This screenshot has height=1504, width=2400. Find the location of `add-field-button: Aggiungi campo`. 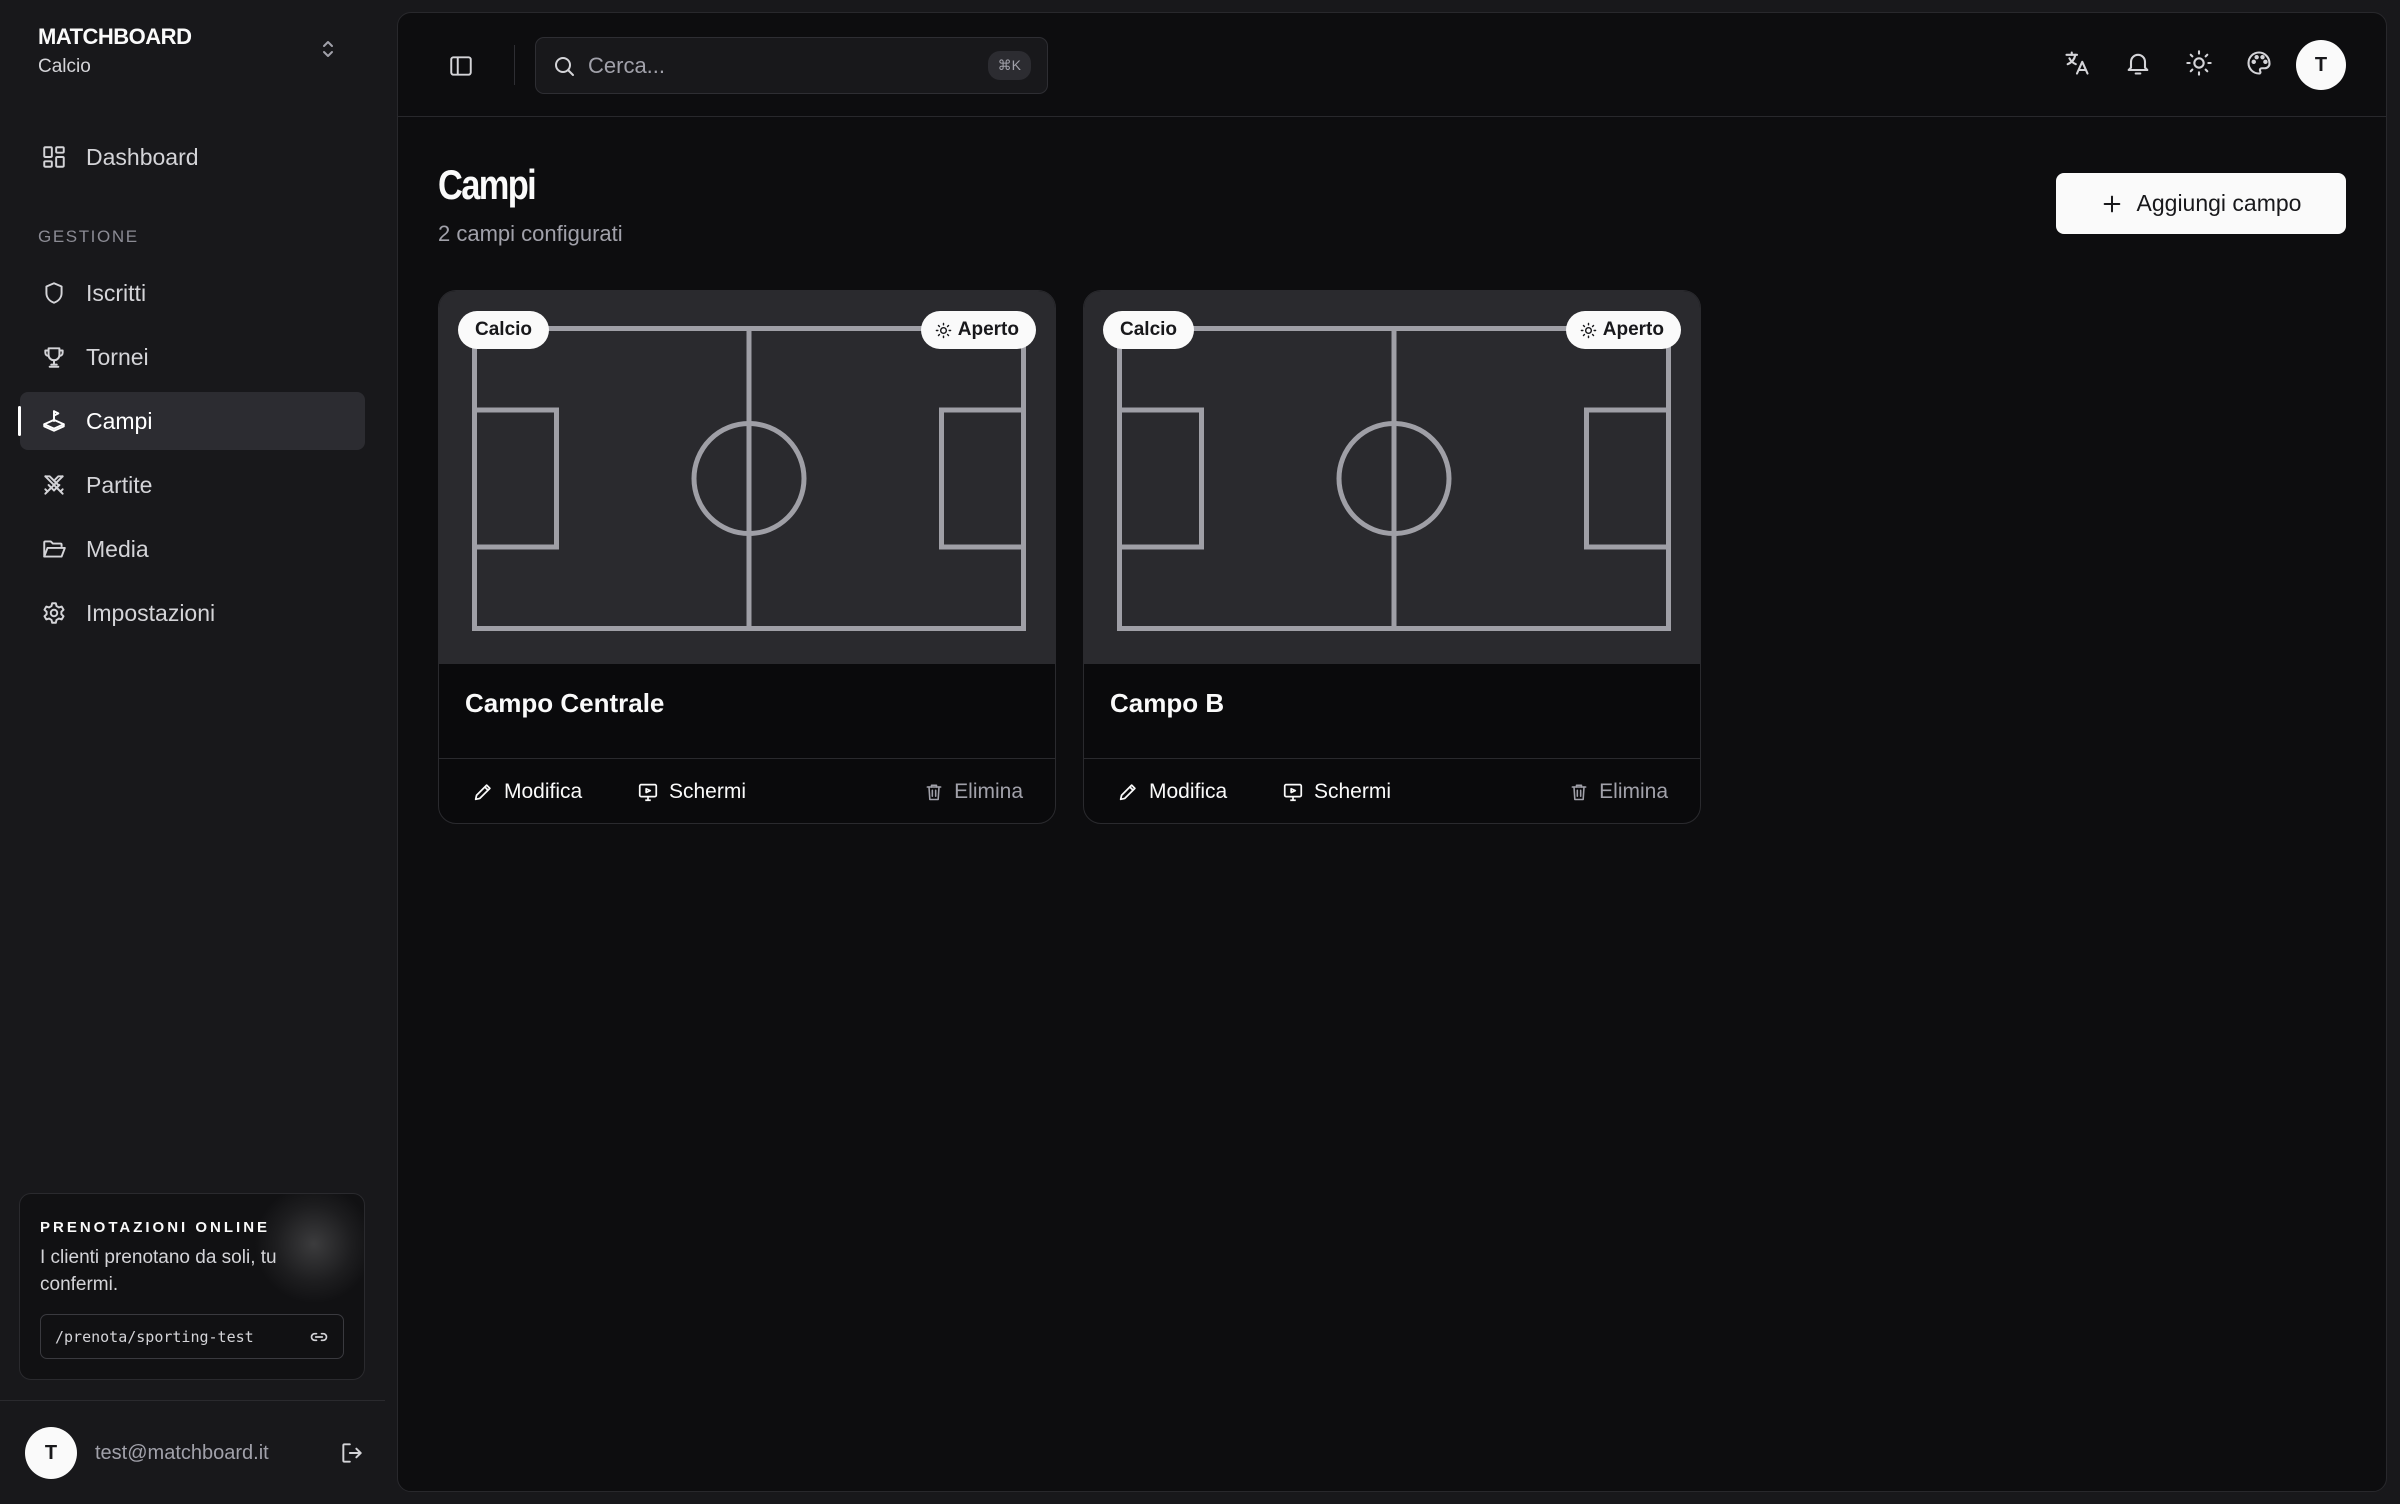

add-field-button: Aggiungi campo is located at coordinates (2201, 203).